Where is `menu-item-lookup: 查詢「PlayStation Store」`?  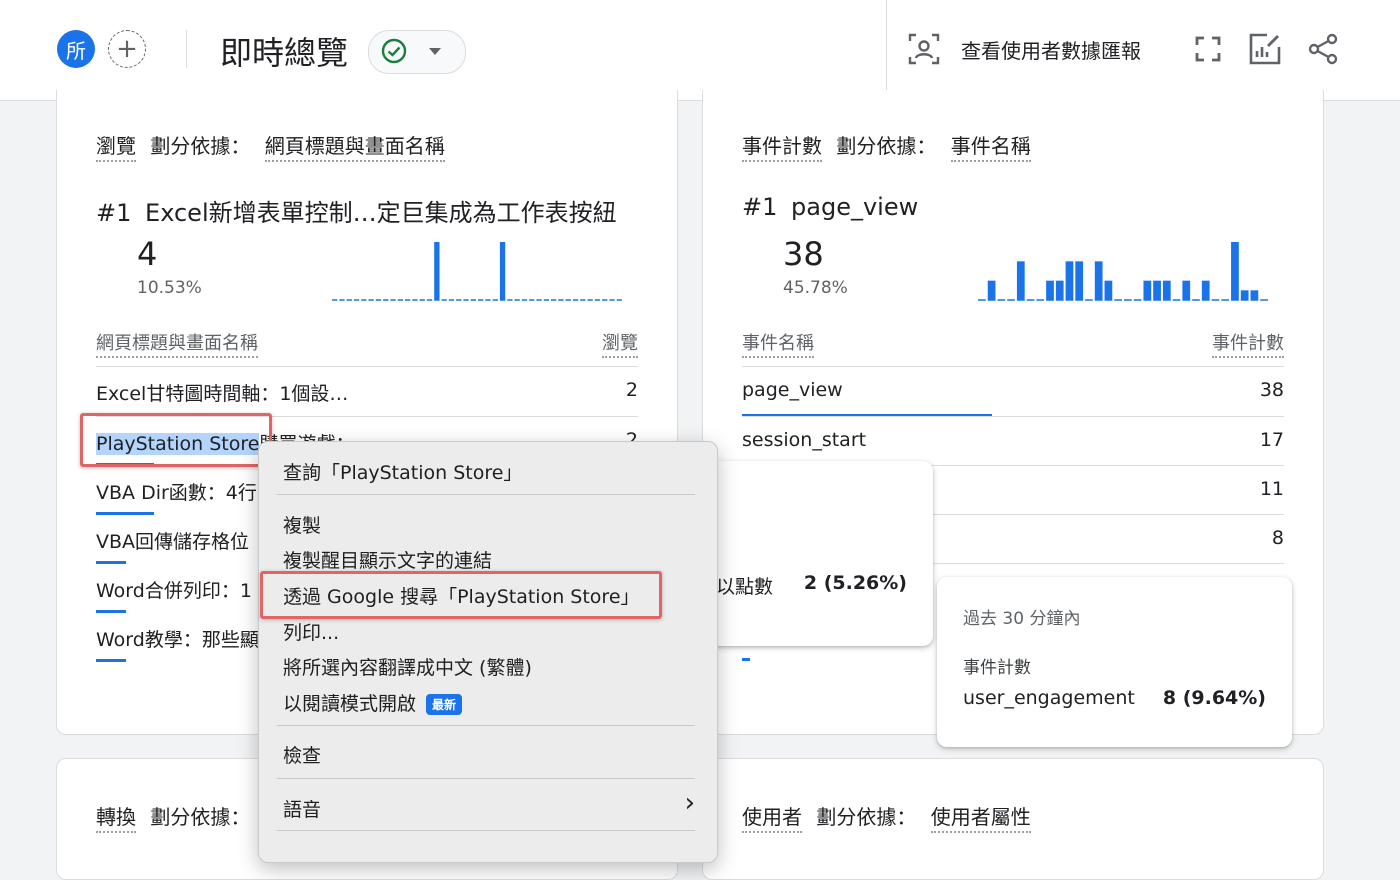 menu-item-lookup: 查詢「PlayStation Store」 is located at coordinates (402, 471).